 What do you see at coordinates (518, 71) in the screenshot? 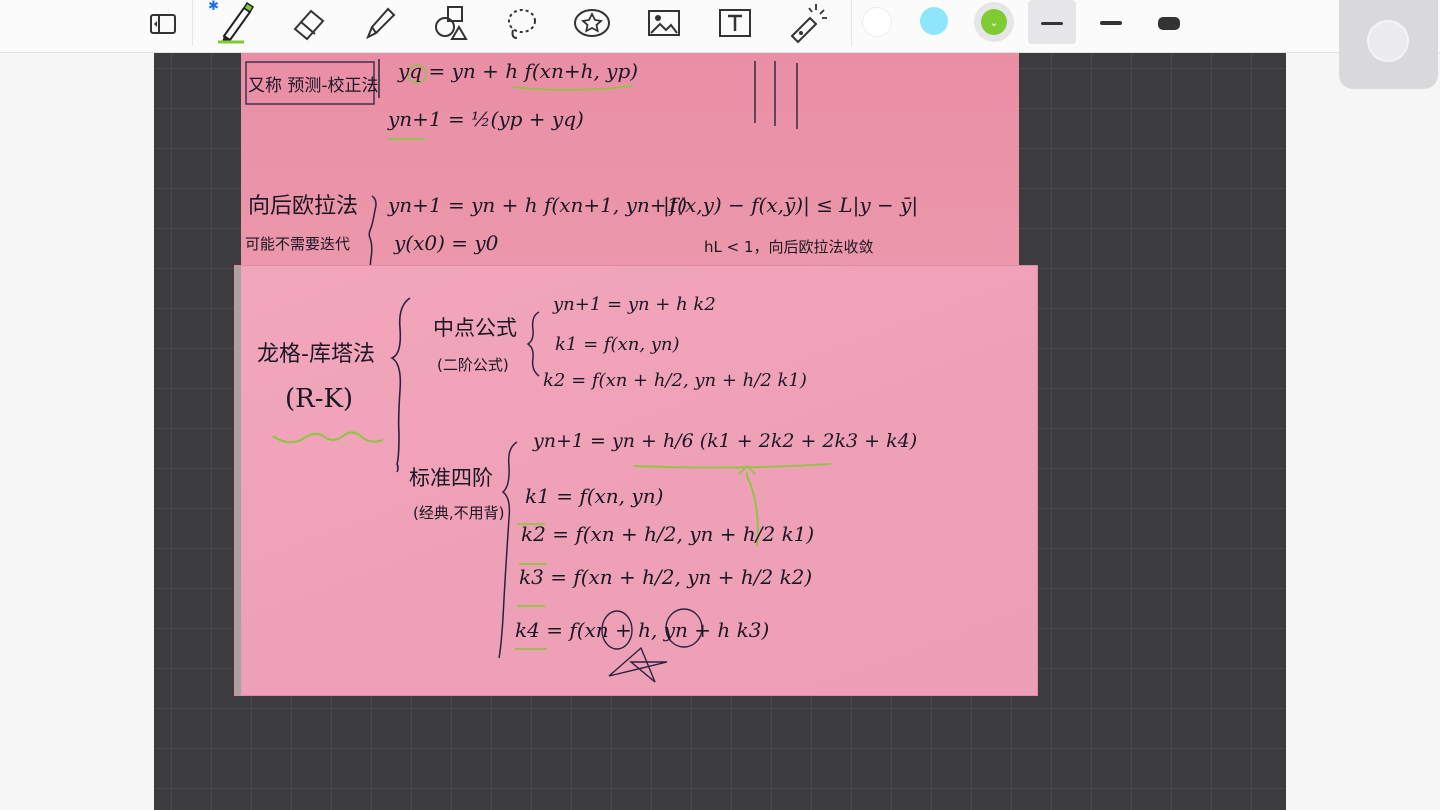
I see `formula-yq: yq = yn + h f(xn+h, yp)` at bounding box center [518, 71].